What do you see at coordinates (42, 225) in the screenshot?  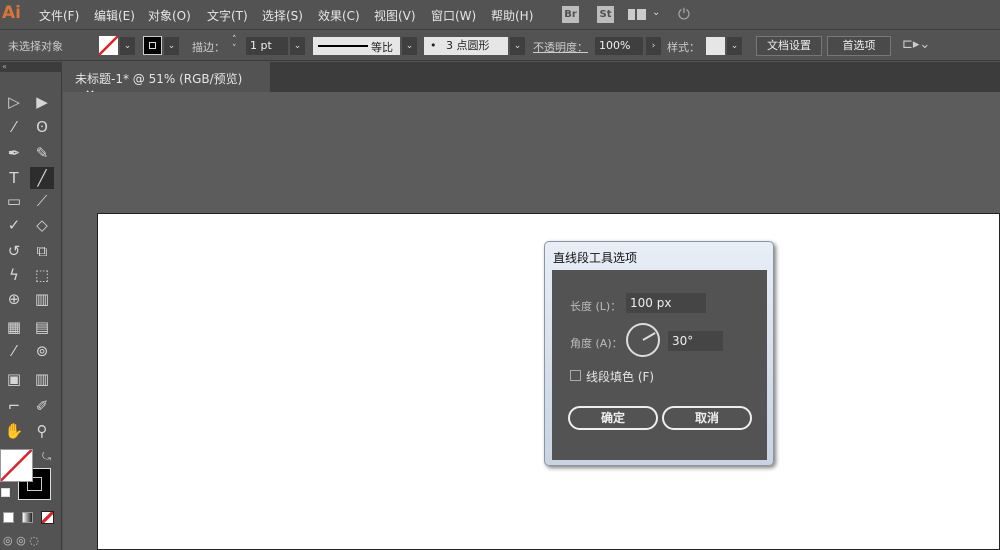 I see `eraser-tool: ◇` at bounding box center [42, 225].